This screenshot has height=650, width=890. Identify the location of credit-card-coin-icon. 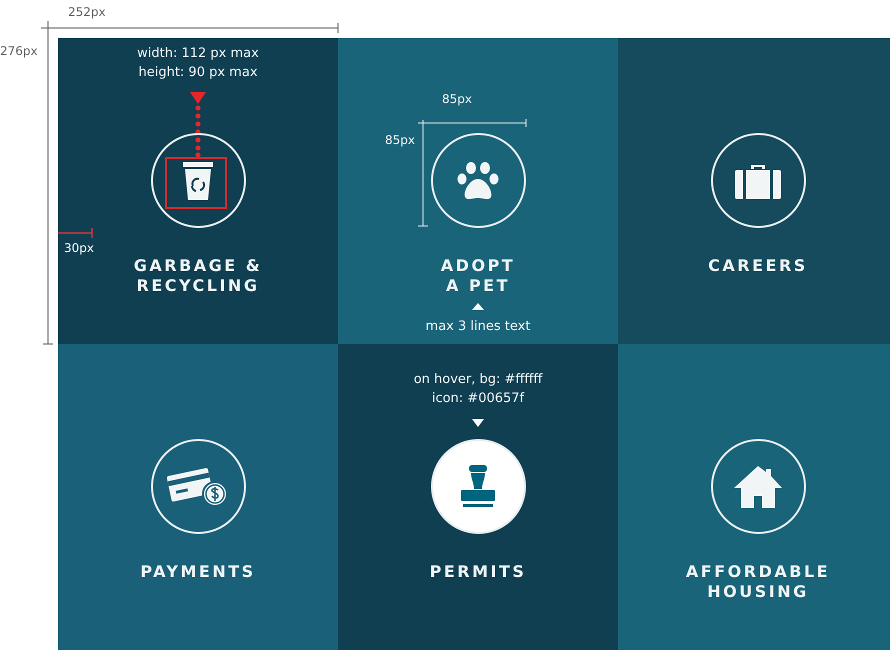
(198, 487).